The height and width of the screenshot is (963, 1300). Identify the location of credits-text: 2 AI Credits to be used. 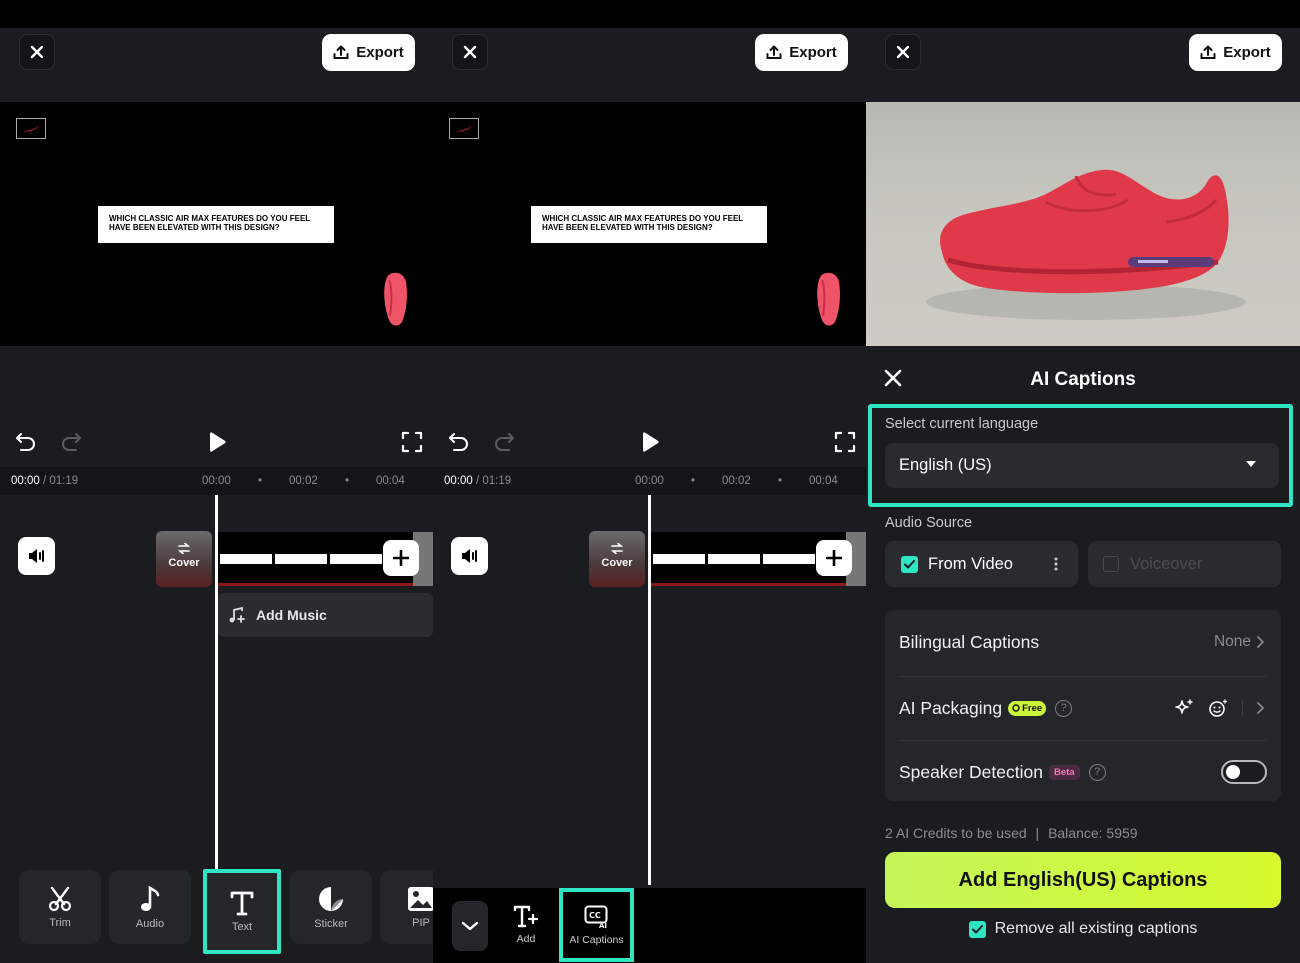
(956, 833).